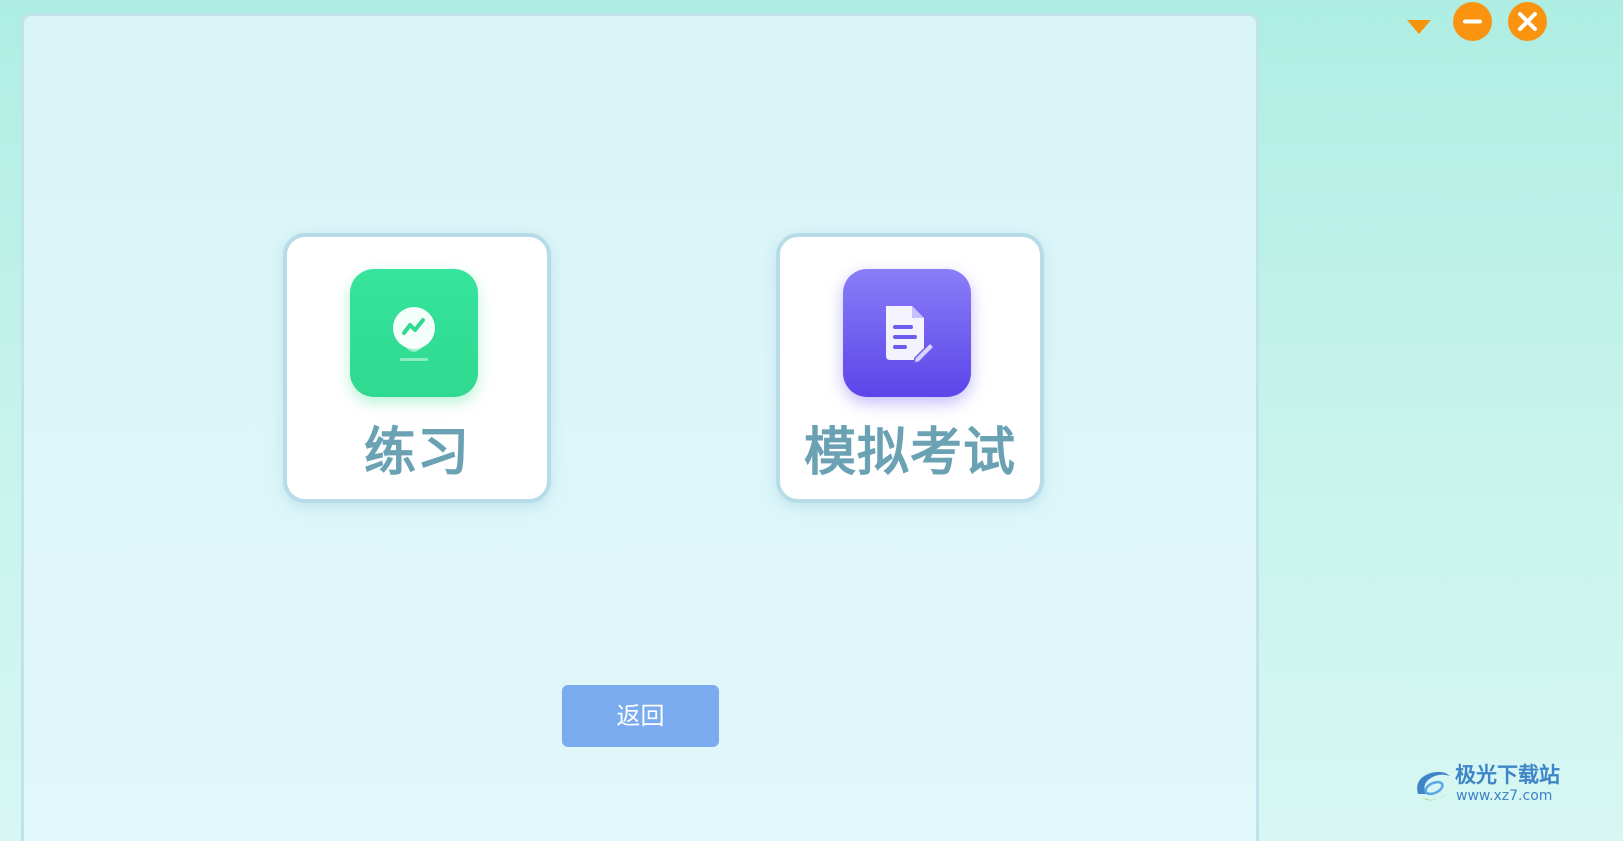  Describe the element at coordinates (1504, 796) in the screenshot. I see `watermark-url: www.xz7.com` at that location.